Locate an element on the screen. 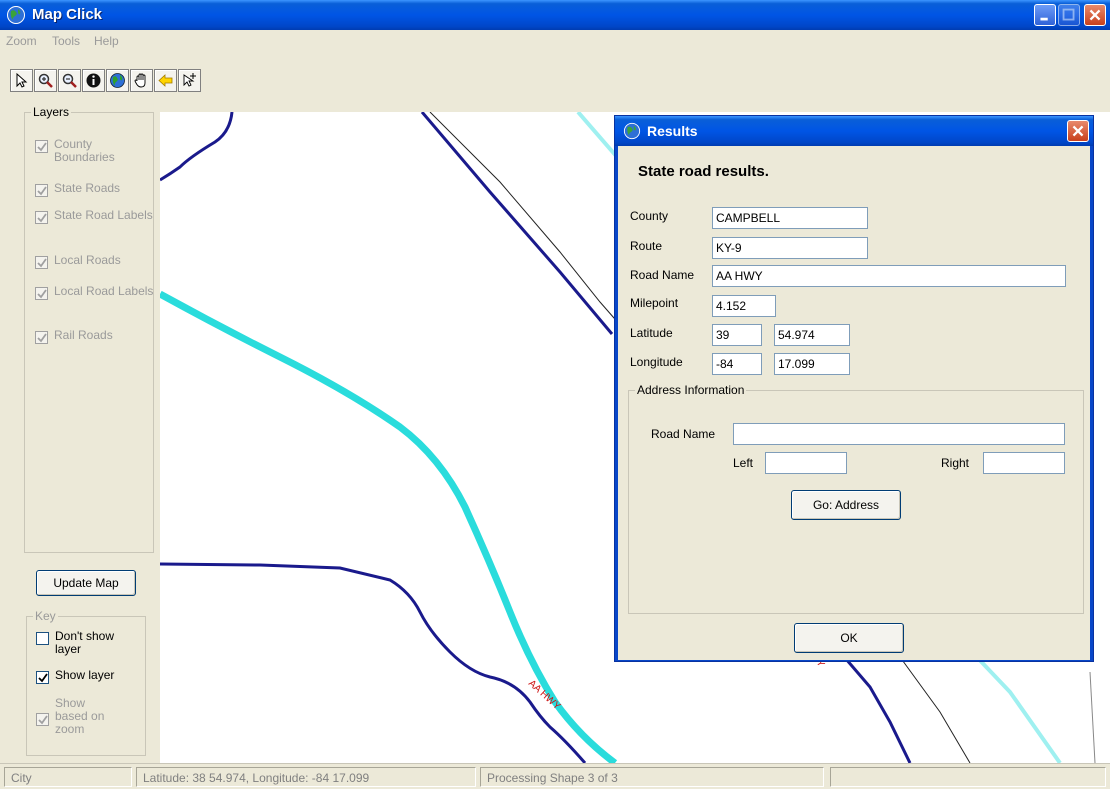 This screenshot has width=1110, height=789. globe-app-icon is located at coordinates (16, 15).